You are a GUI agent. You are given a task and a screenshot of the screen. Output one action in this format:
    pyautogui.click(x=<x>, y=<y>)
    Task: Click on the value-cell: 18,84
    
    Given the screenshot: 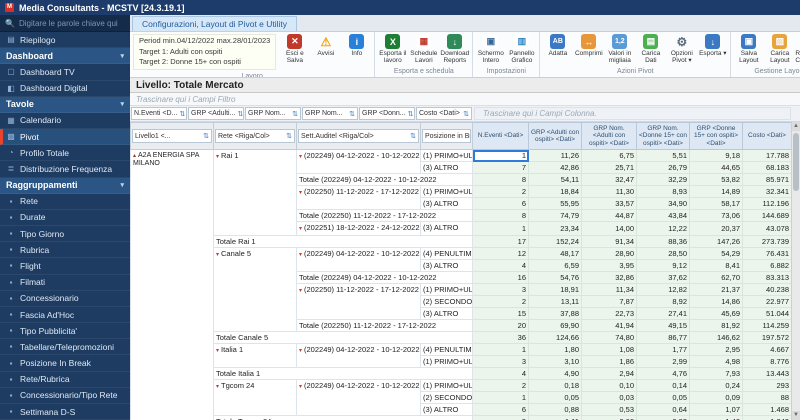 What is the action you would take?
    pyautogui.click(x=555, y=191)
    